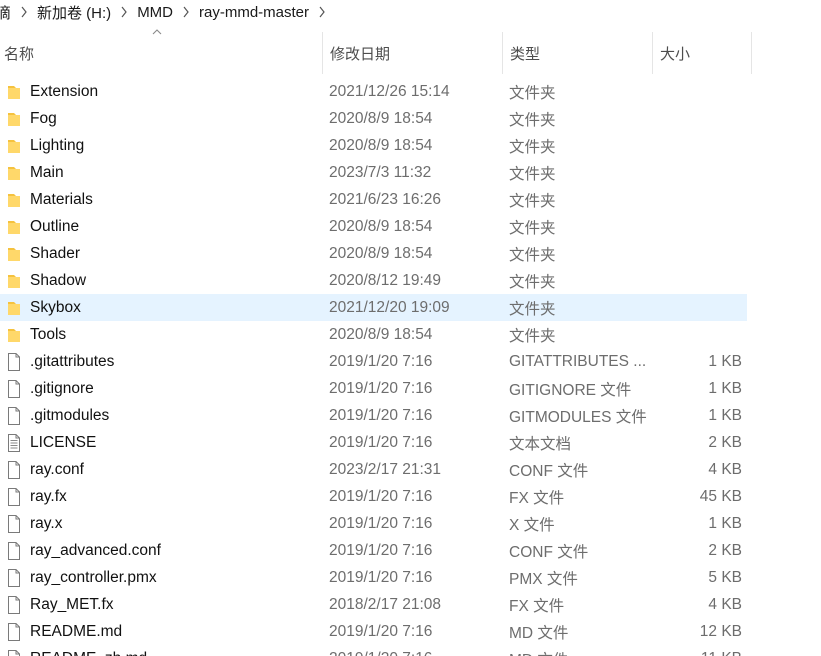  Describe the element at coordinates (157, 32) in the screenshot. I see `sort-ascending-icon` at that location.